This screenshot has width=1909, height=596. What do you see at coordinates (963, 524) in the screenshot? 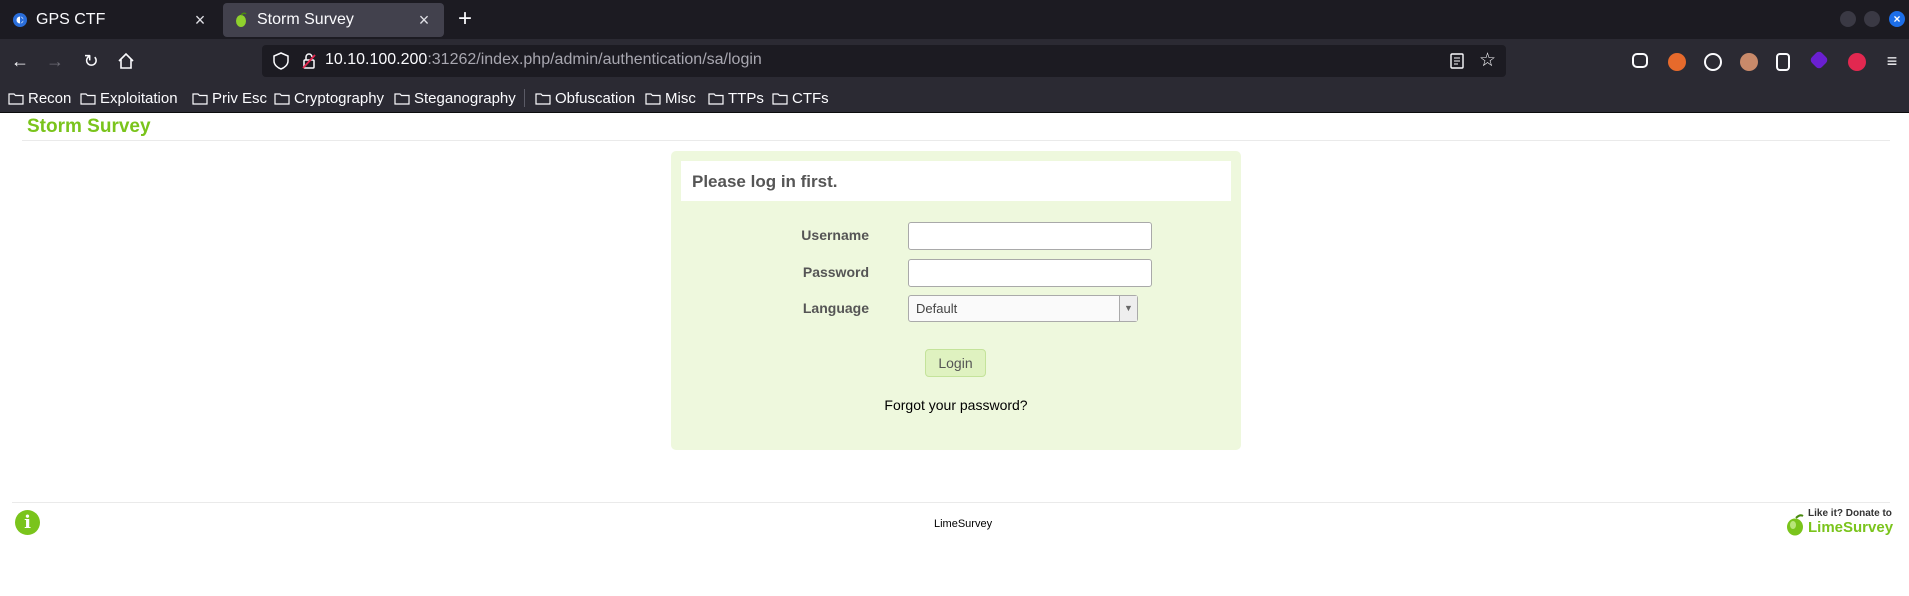
I see `footer-limesurvey-link: LimeSurvey` at bounding box center [963, 524].